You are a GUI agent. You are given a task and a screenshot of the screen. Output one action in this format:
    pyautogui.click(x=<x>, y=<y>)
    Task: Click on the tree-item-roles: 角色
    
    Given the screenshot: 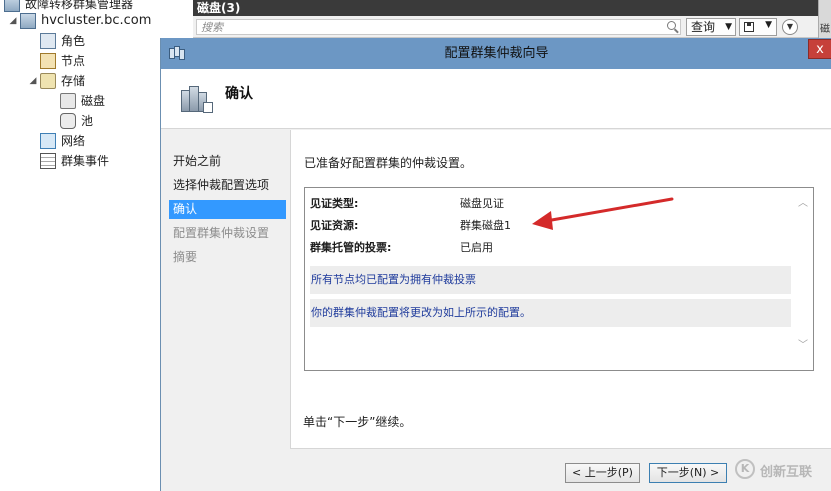 What is the action you would take?
    pyautogui.click(x=62, y=41)
    